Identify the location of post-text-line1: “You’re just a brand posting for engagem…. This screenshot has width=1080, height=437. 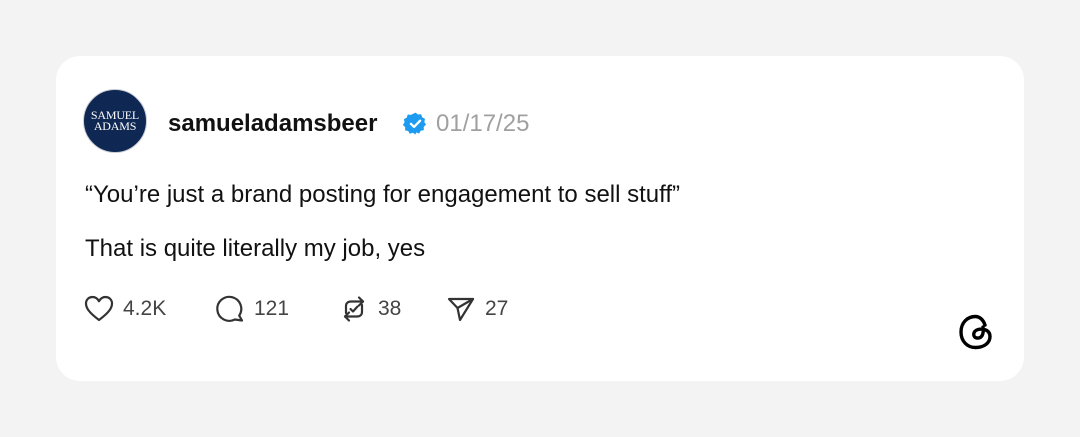
(383, 194).